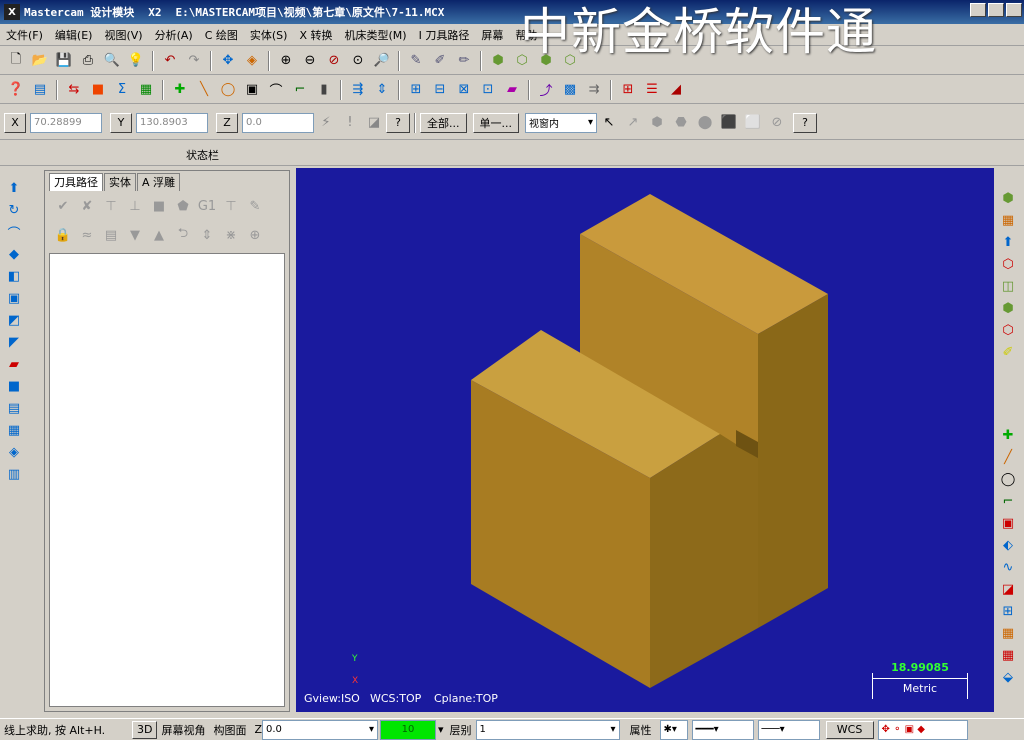 The width and height of the screenshot is (1024, 740). Describe the element at coordinates (547, 729) in the screenshot. I see `layer-field: 1 ▾` at that location.